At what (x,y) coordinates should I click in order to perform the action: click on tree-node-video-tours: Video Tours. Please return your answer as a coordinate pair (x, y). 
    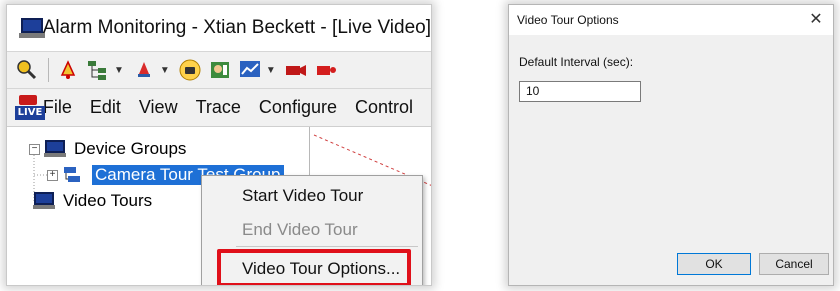
    Looking at the image, I should click on (92, 201).